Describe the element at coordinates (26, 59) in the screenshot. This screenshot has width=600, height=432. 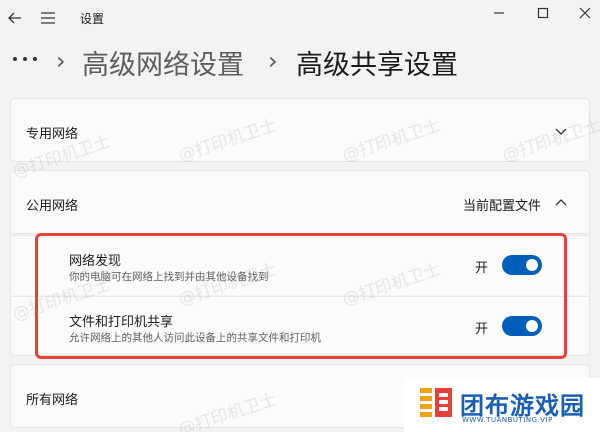
I see `more-options-icon` at that location.